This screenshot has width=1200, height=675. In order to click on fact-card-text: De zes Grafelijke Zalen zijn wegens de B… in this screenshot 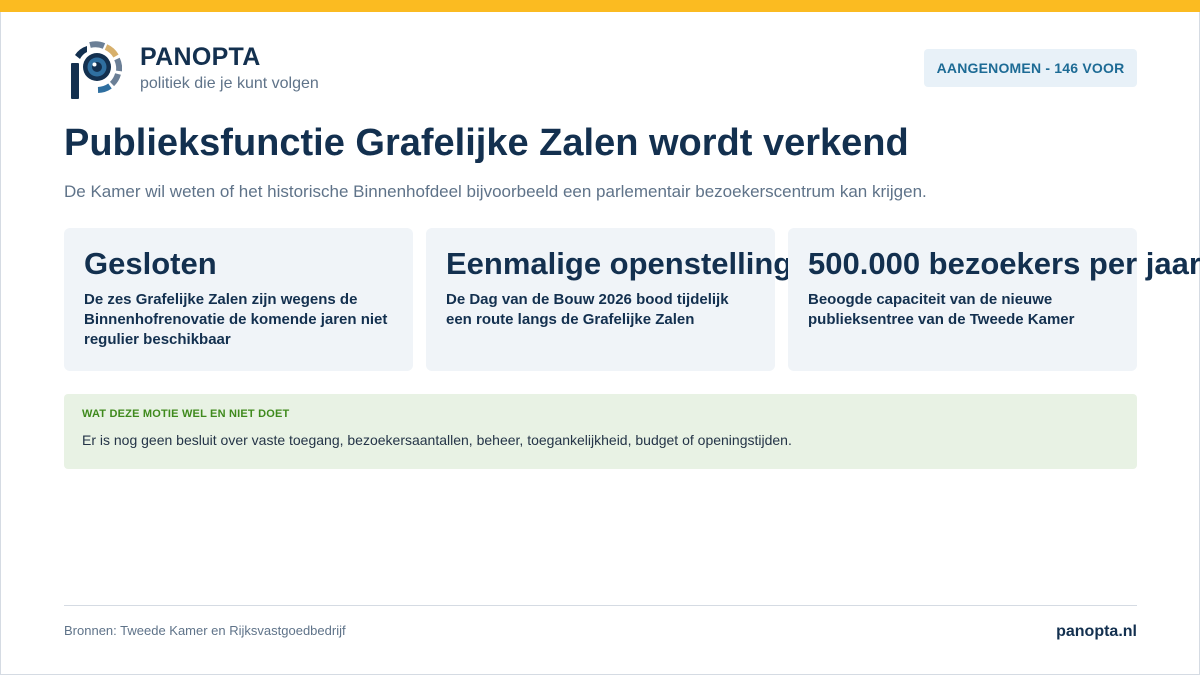, I will do `click(236, 319)`.